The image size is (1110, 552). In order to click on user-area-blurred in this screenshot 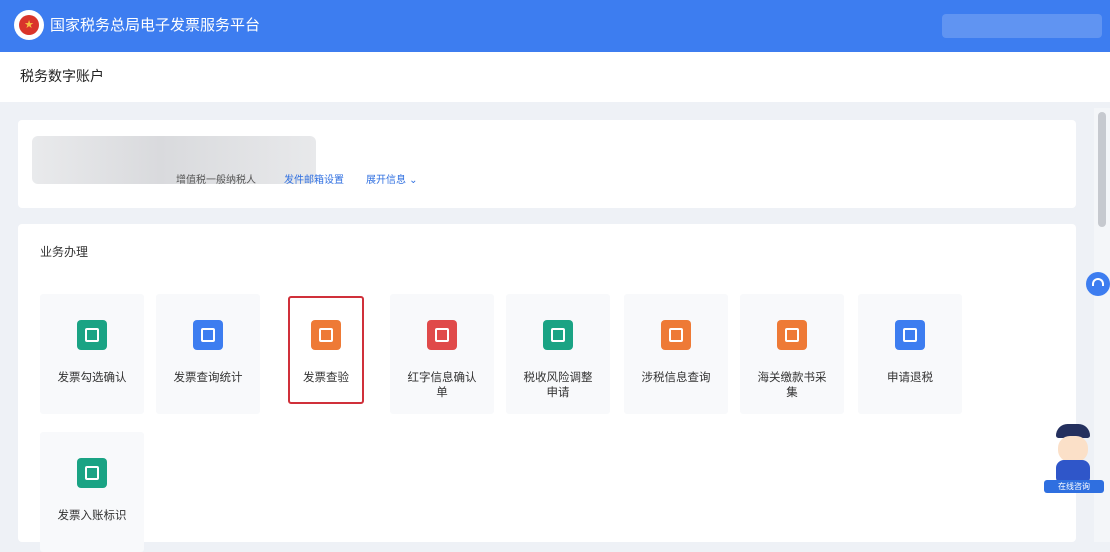, I will do `click(1022, 26)`.